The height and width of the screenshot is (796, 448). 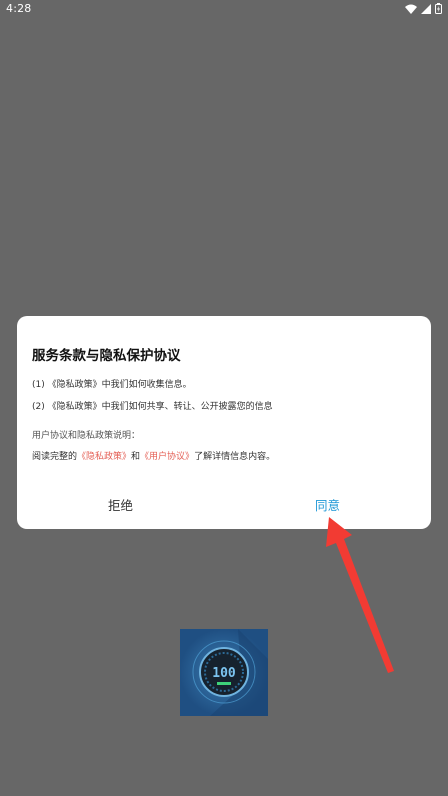 What do you see at coordinates (19, 8) in the screenshot?
I see `status-time: 4:28` at bounding box center [19, 8].